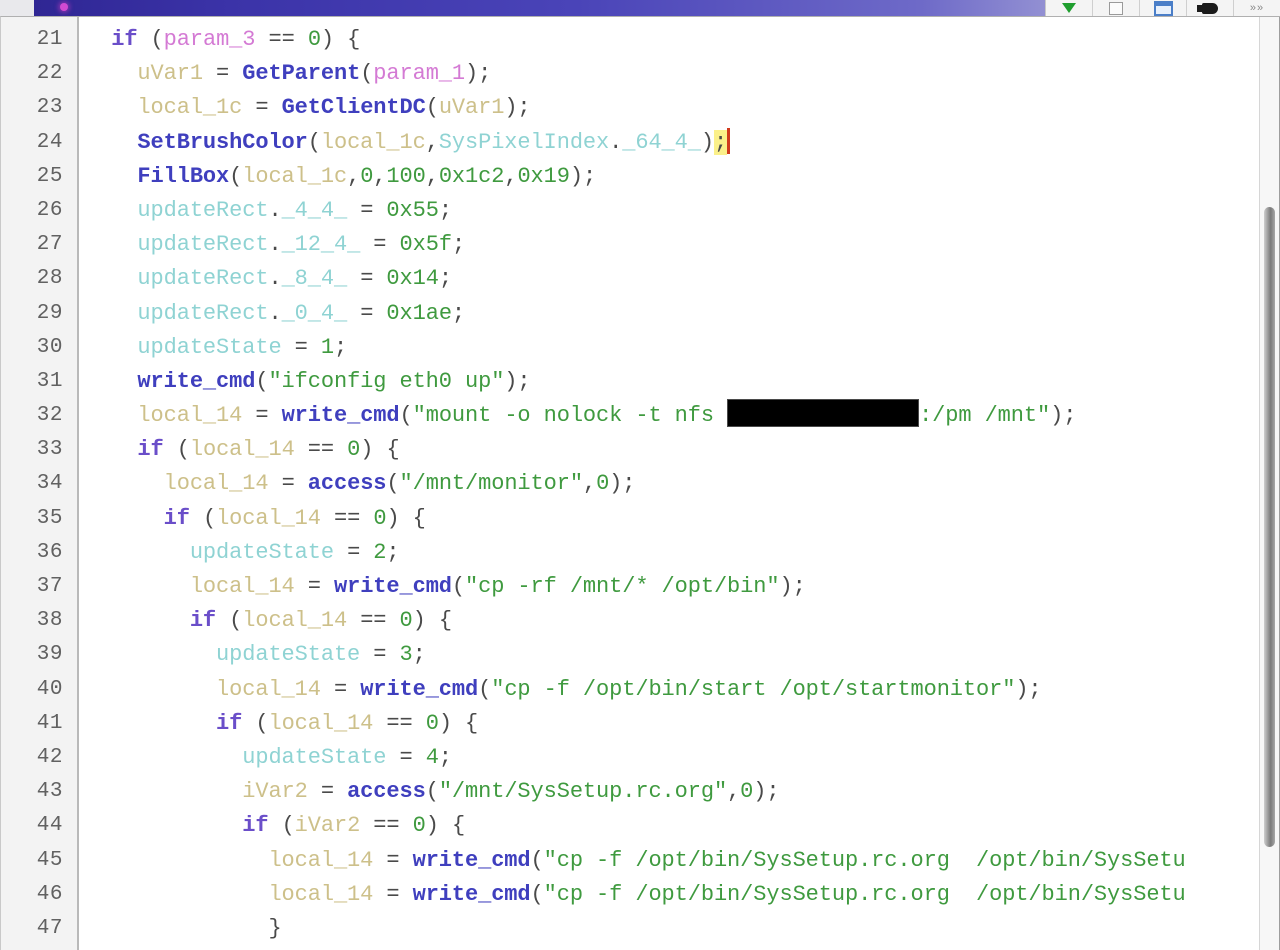 Image resolution: width=1280 pixels, height=950 pixels. Describe the element at coordinates (682, 177) in the screenshot. I see `code-line: FillBox(local_1c,0,100,0x1c2,0x19);` at that location.